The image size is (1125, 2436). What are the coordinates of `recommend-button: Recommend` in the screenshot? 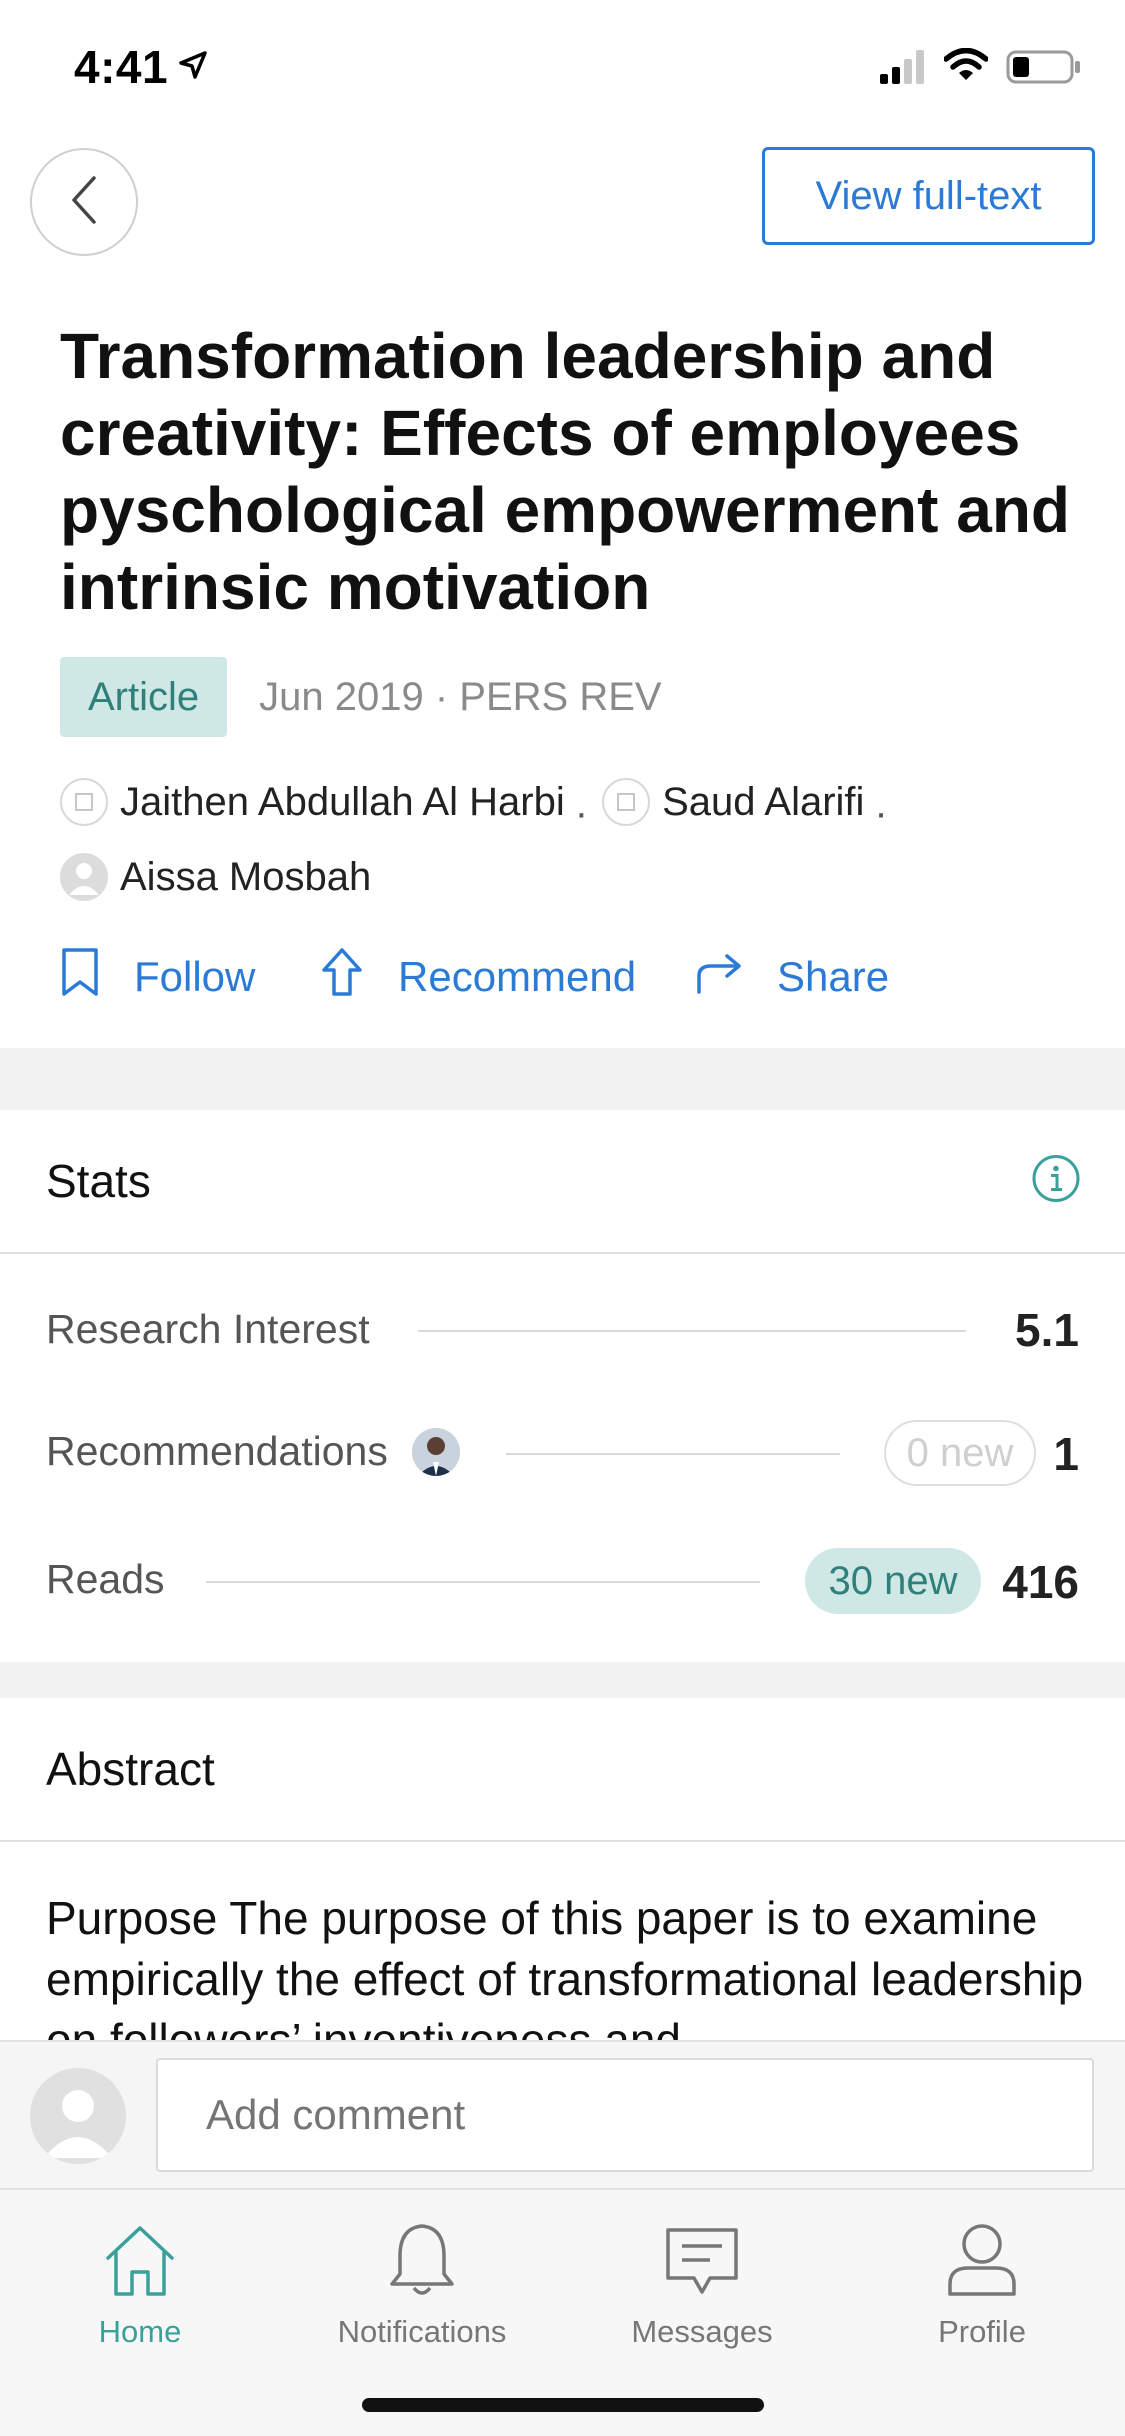 It's located at (507, 977).